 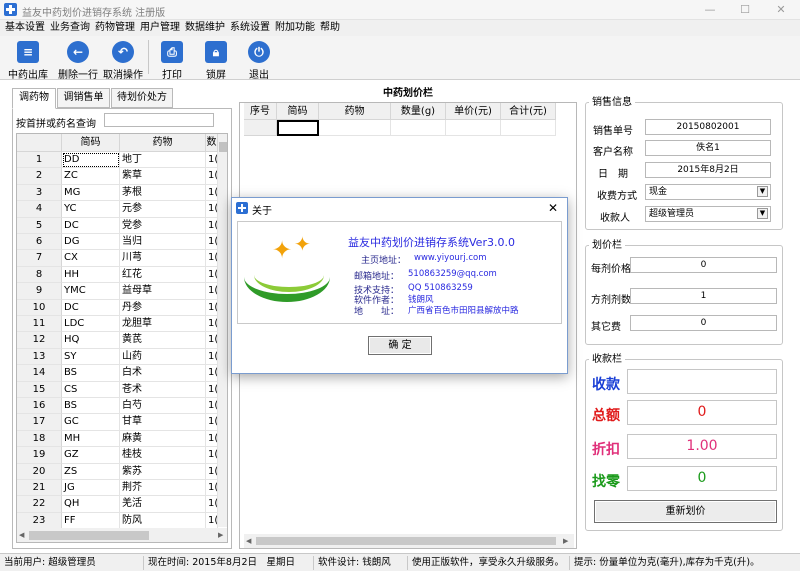 I want to click on menu-help: 帮助, so click(x=330, y=28).